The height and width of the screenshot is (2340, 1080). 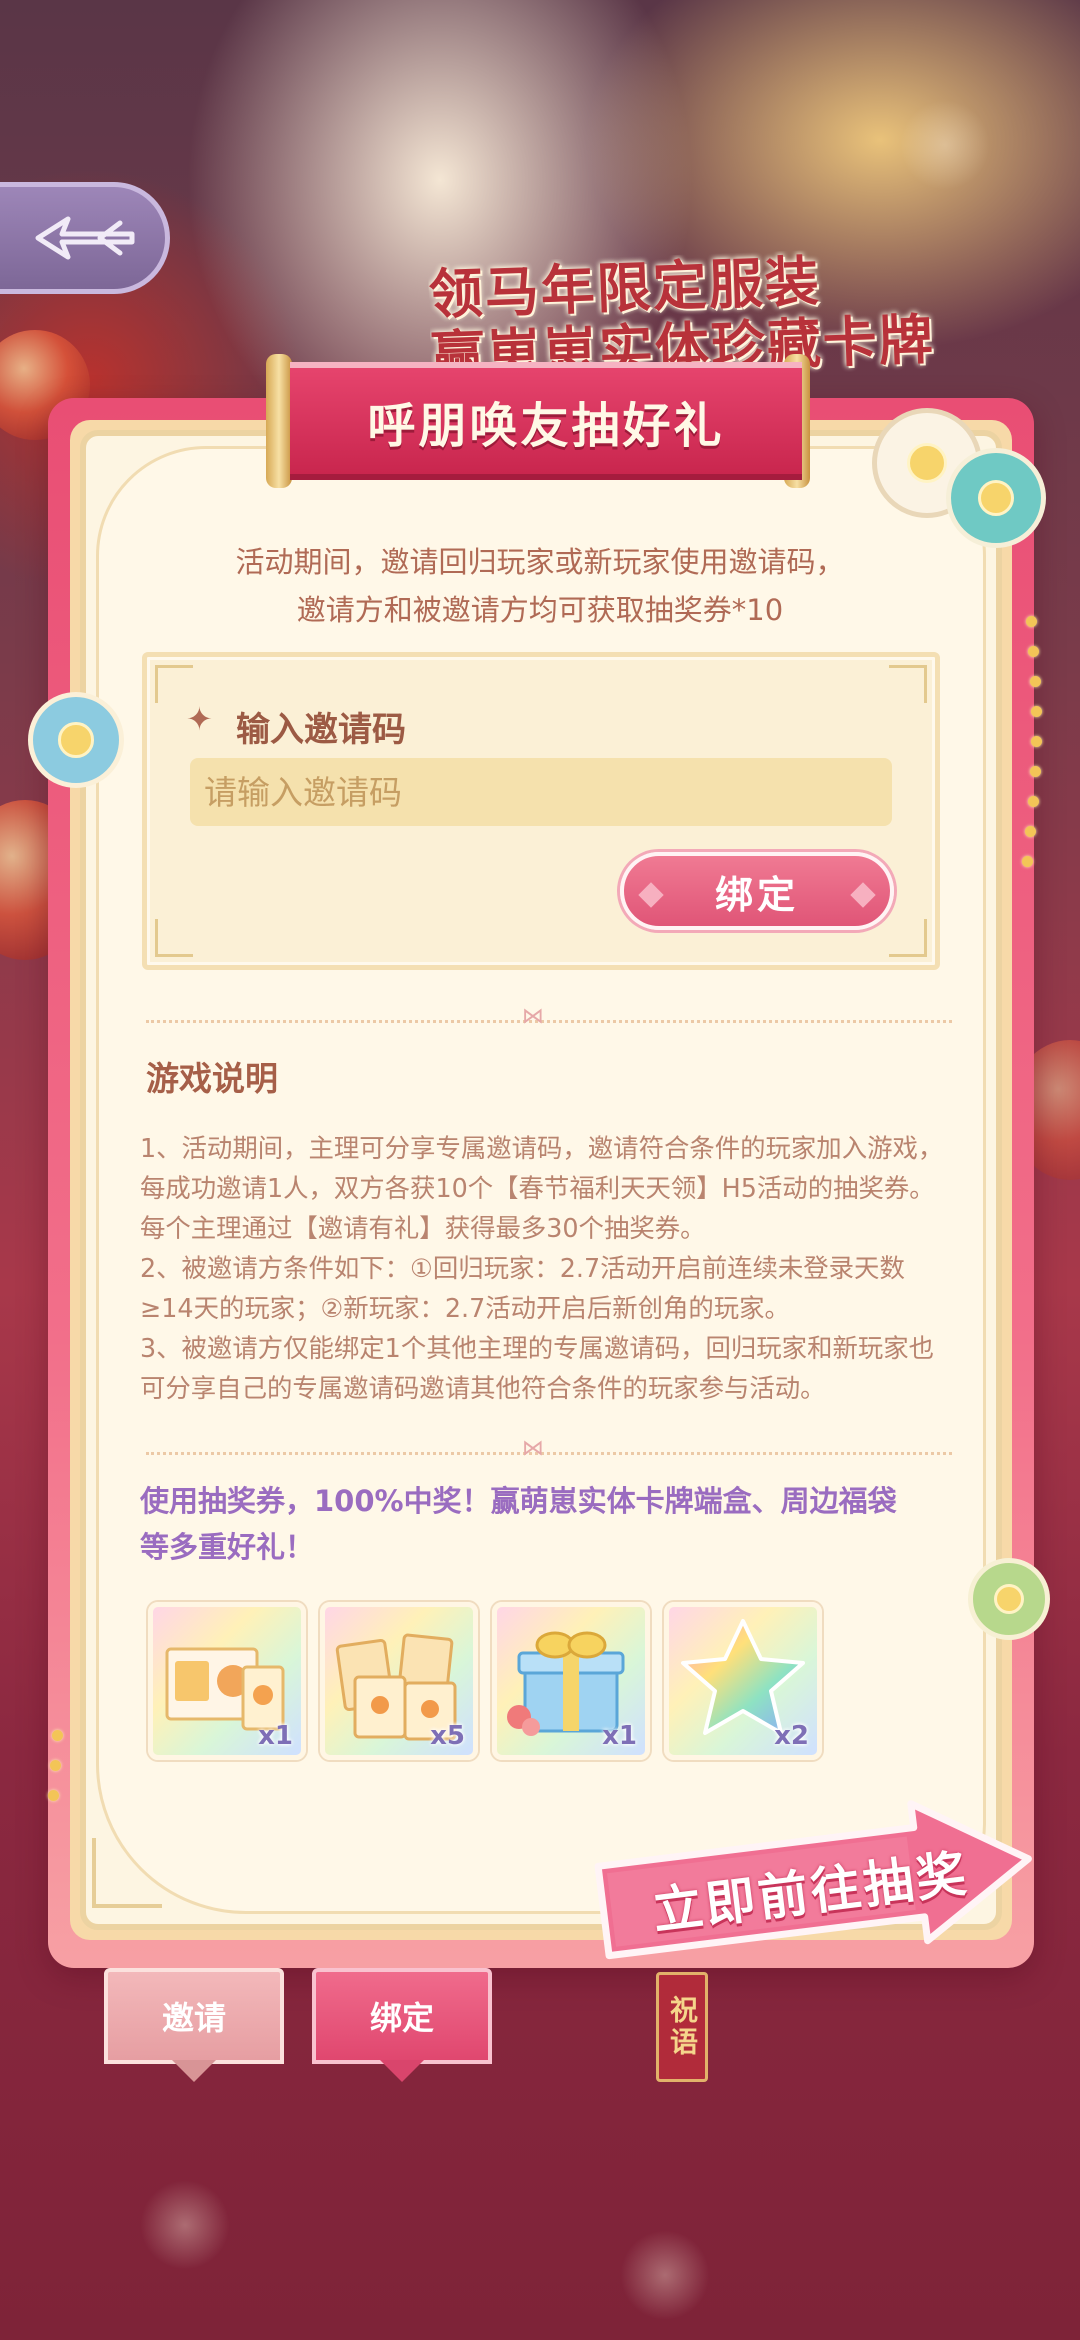 I want to click on prize-line-2: 等多重好礼！, so click(x=227, y=1547).